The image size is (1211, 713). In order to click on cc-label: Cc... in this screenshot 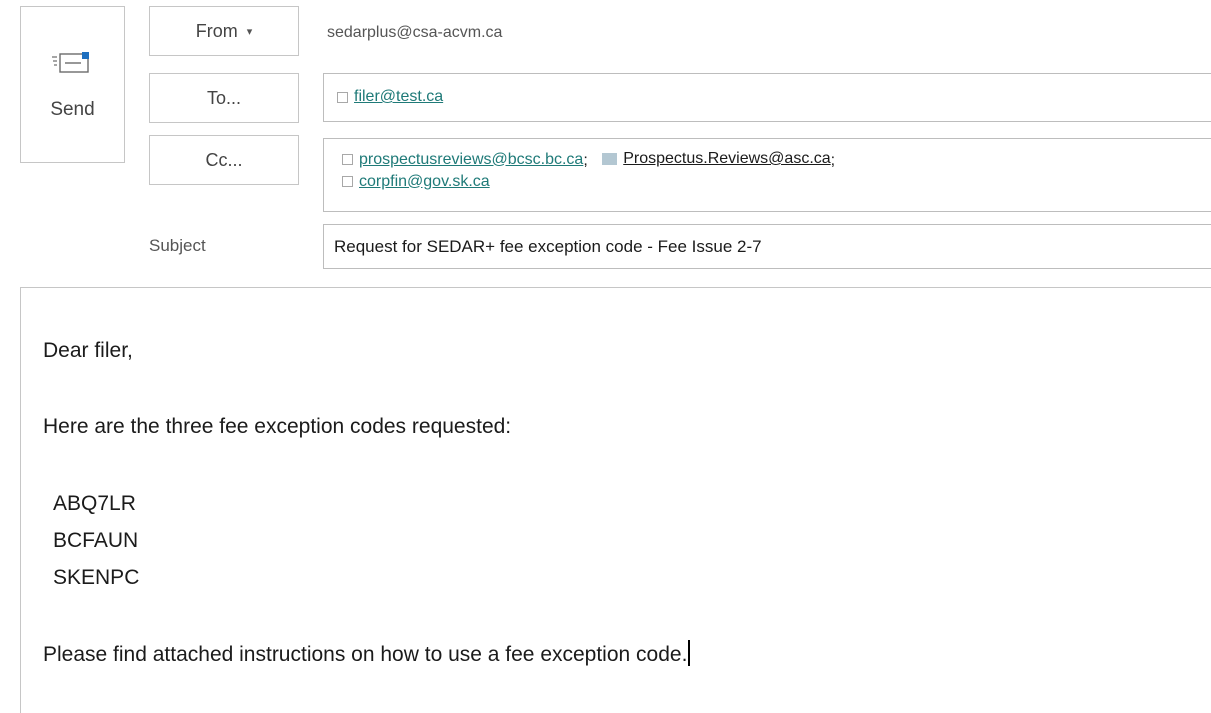, I will do `click(224, 159)`.